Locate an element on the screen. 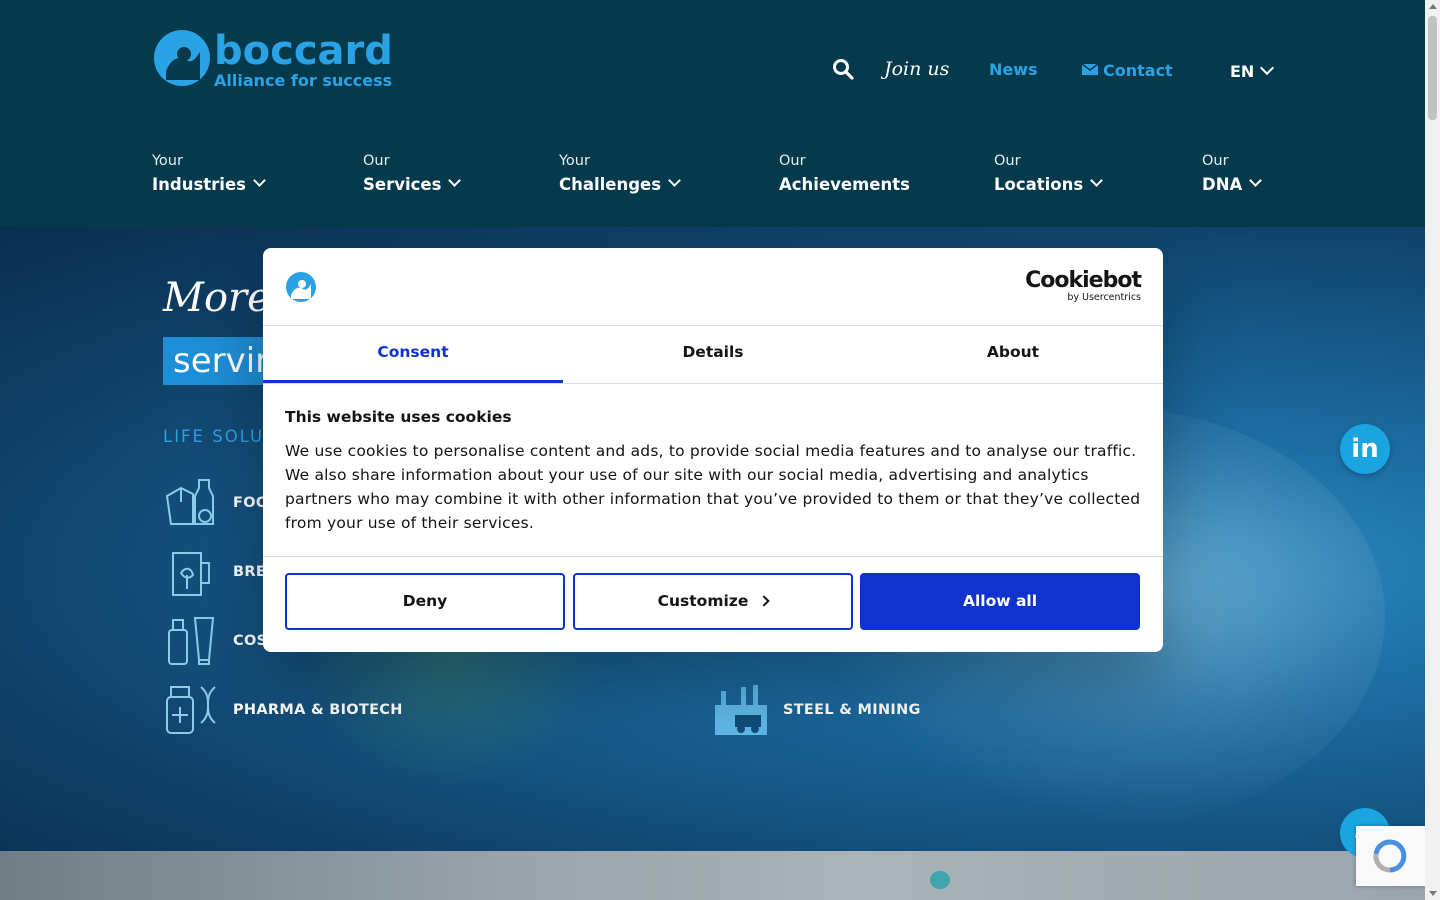 This screenshot has width=1440, height=900. join-us-link: Join us is located at coordinates (916, 69).